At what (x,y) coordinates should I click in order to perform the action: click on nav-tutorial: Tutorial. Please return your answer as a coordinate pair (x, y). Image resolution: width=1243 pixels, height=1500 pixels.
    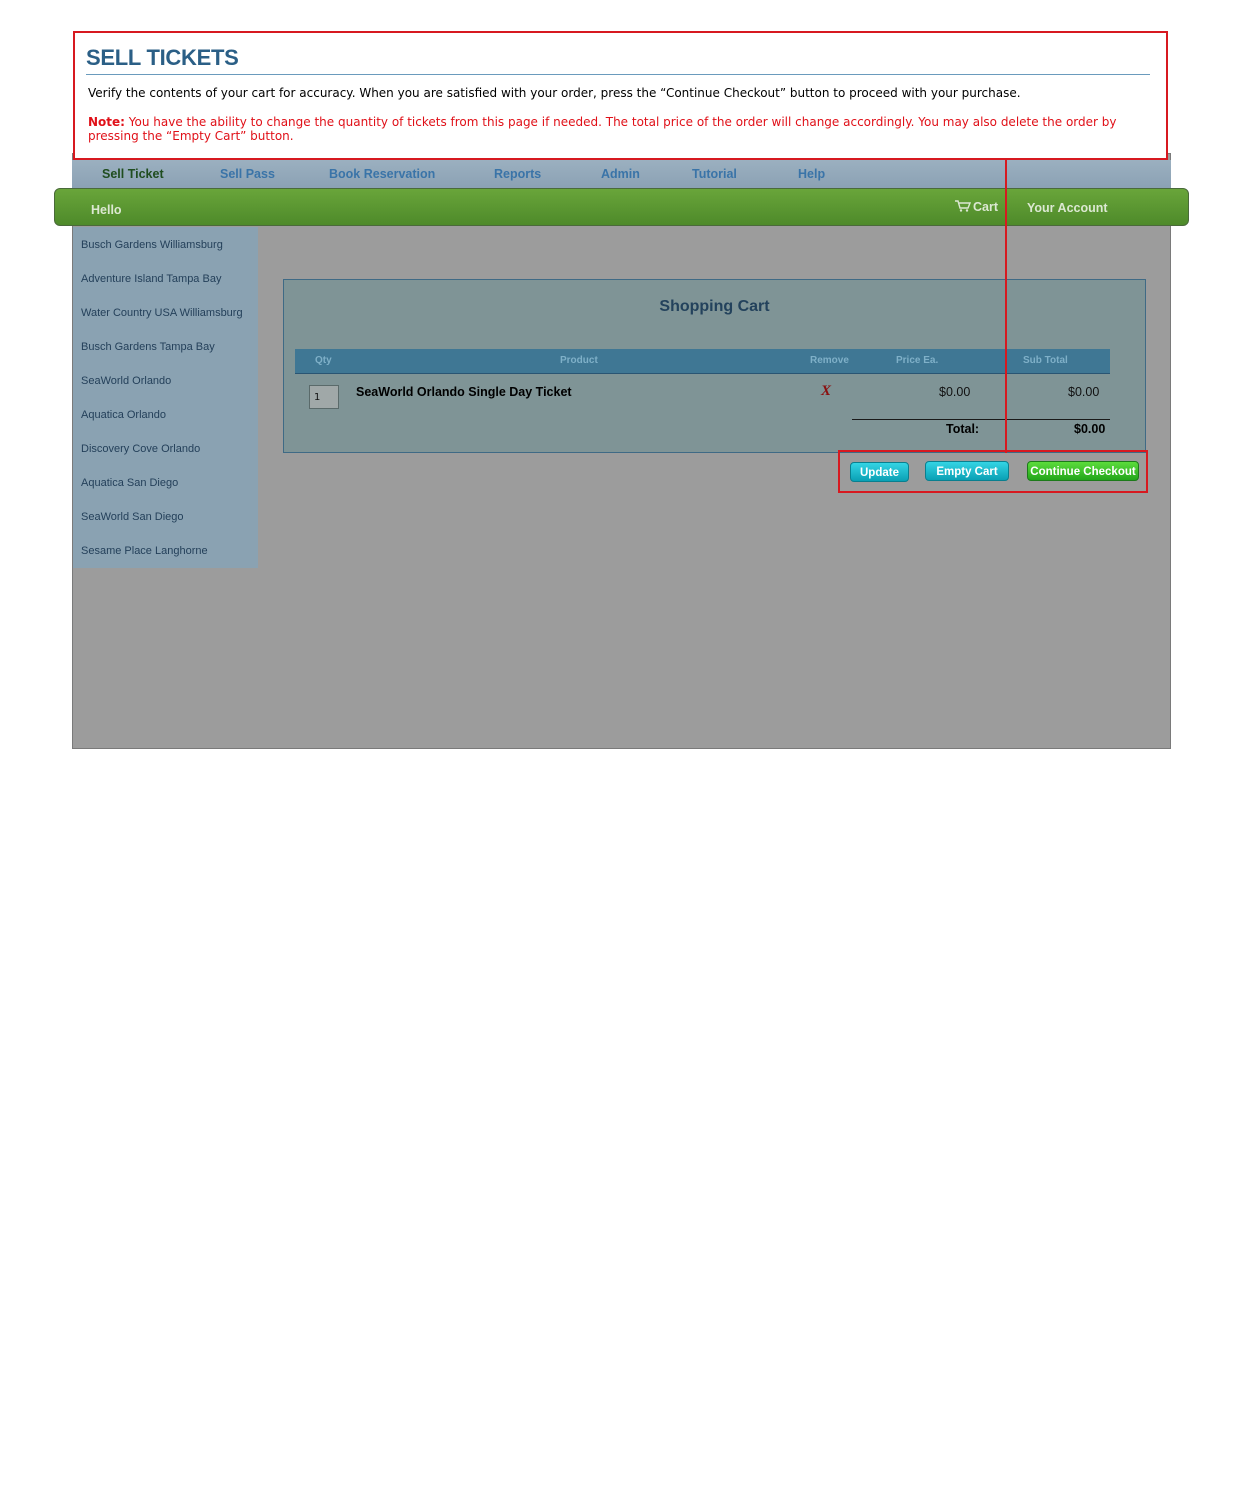
    Looking at the image, I should click on (714, 174).